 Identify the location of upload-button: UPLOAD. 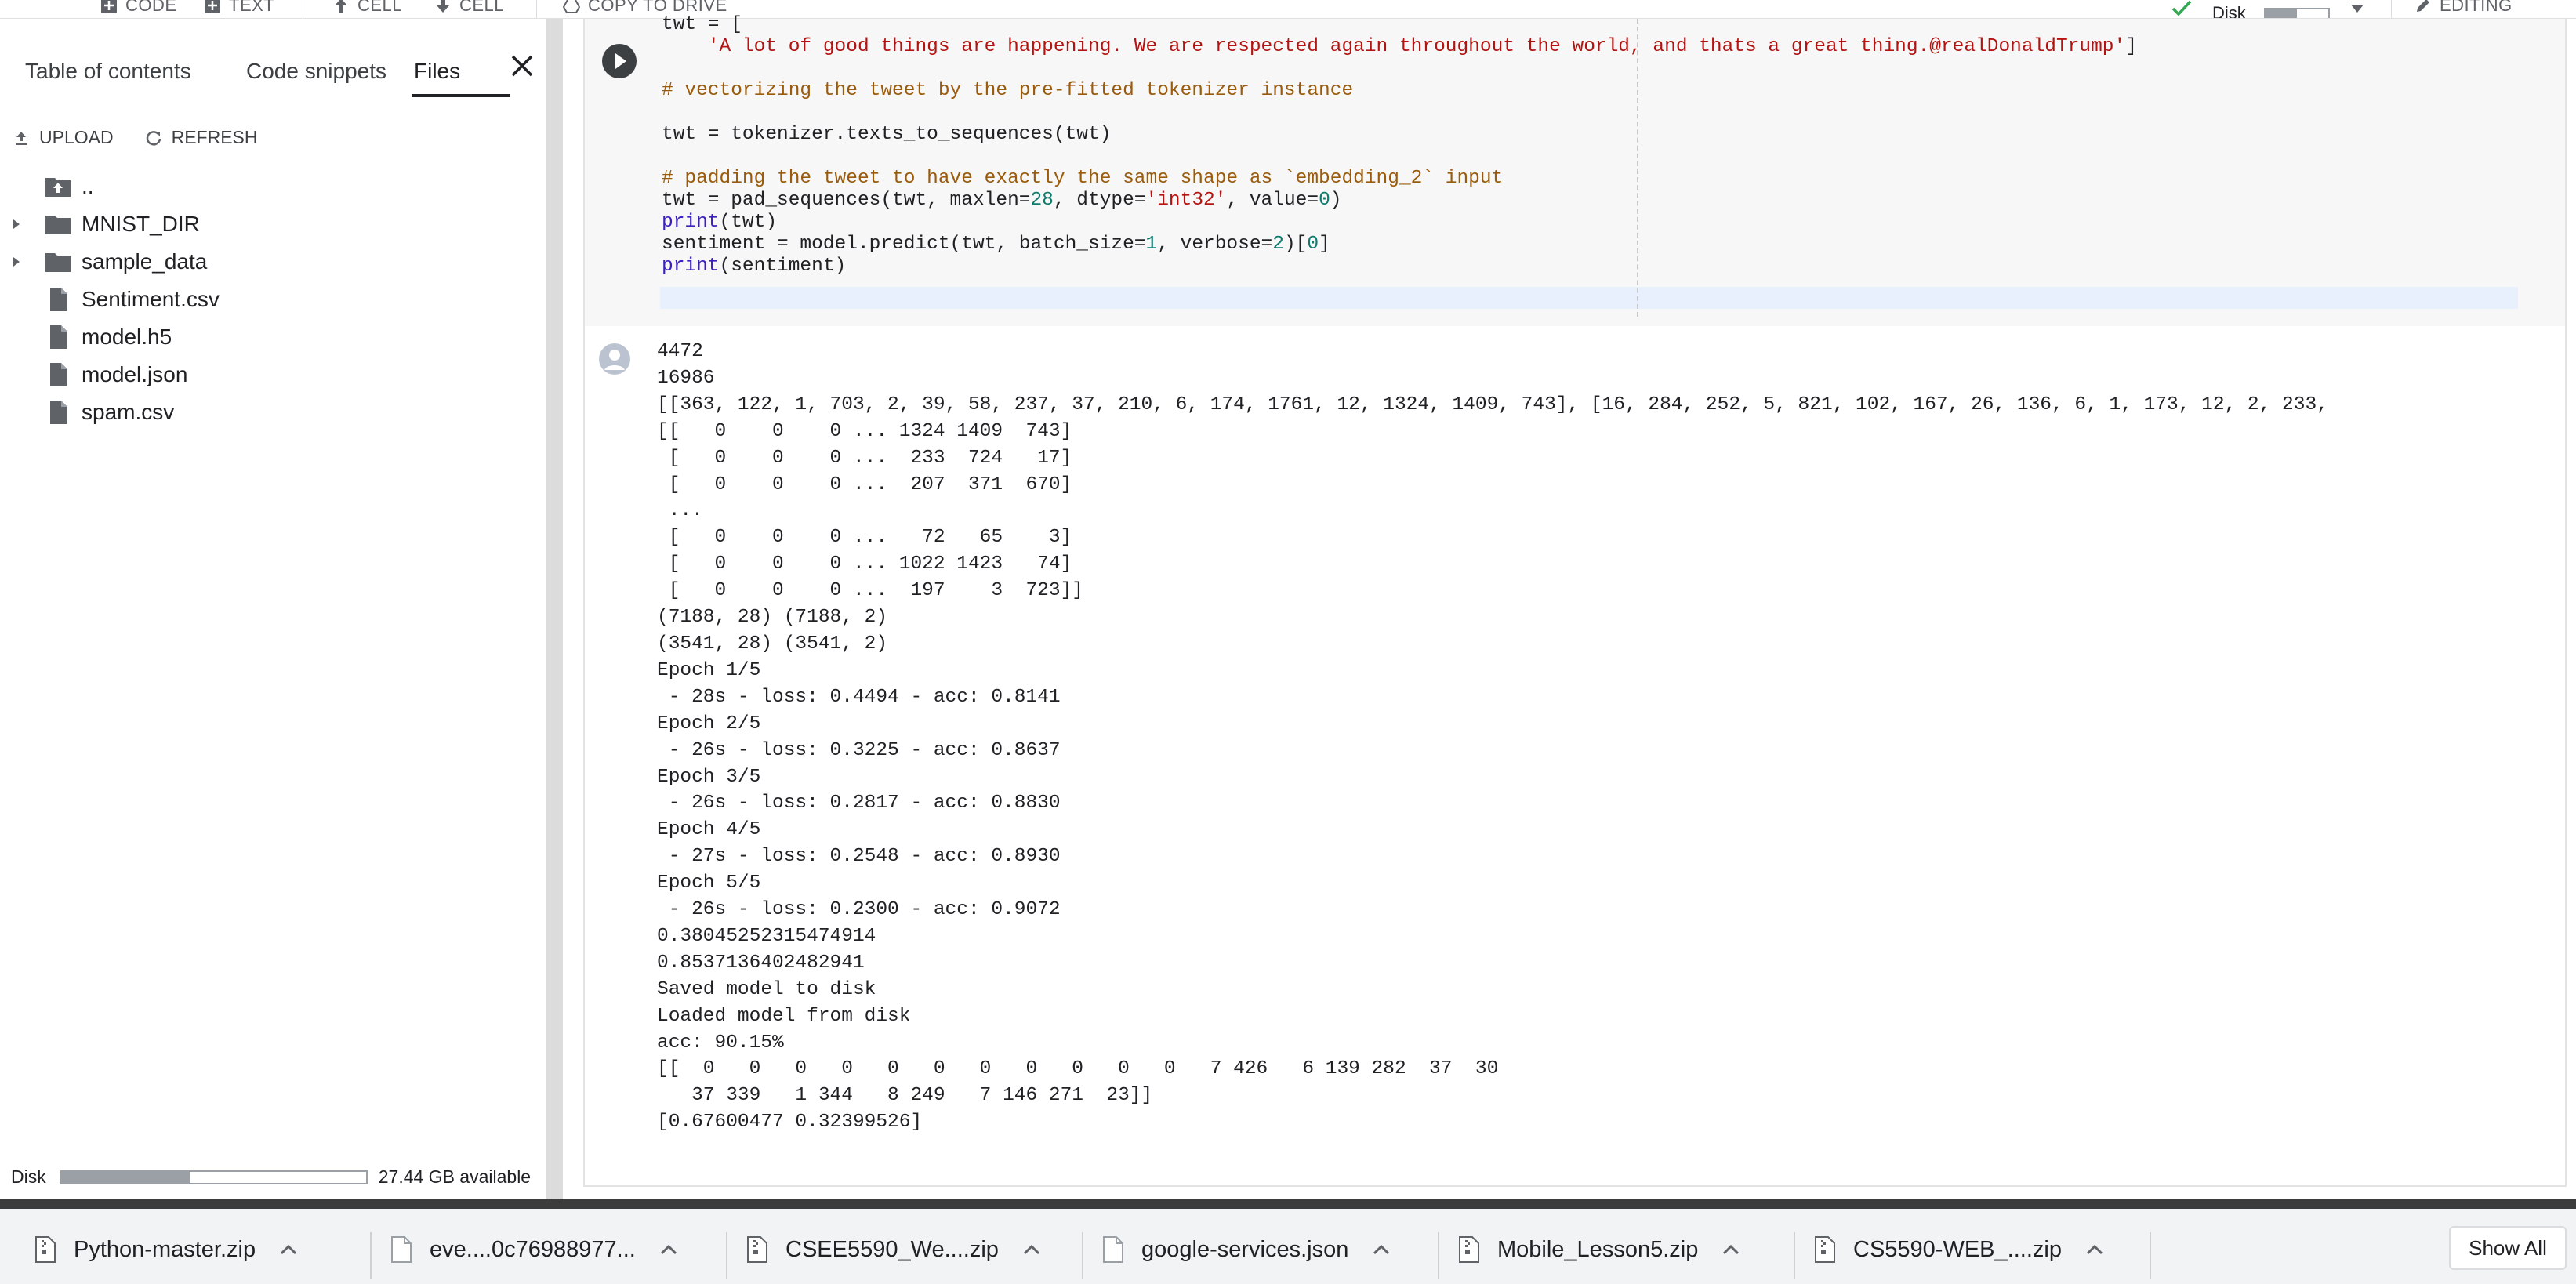
(64, 137).